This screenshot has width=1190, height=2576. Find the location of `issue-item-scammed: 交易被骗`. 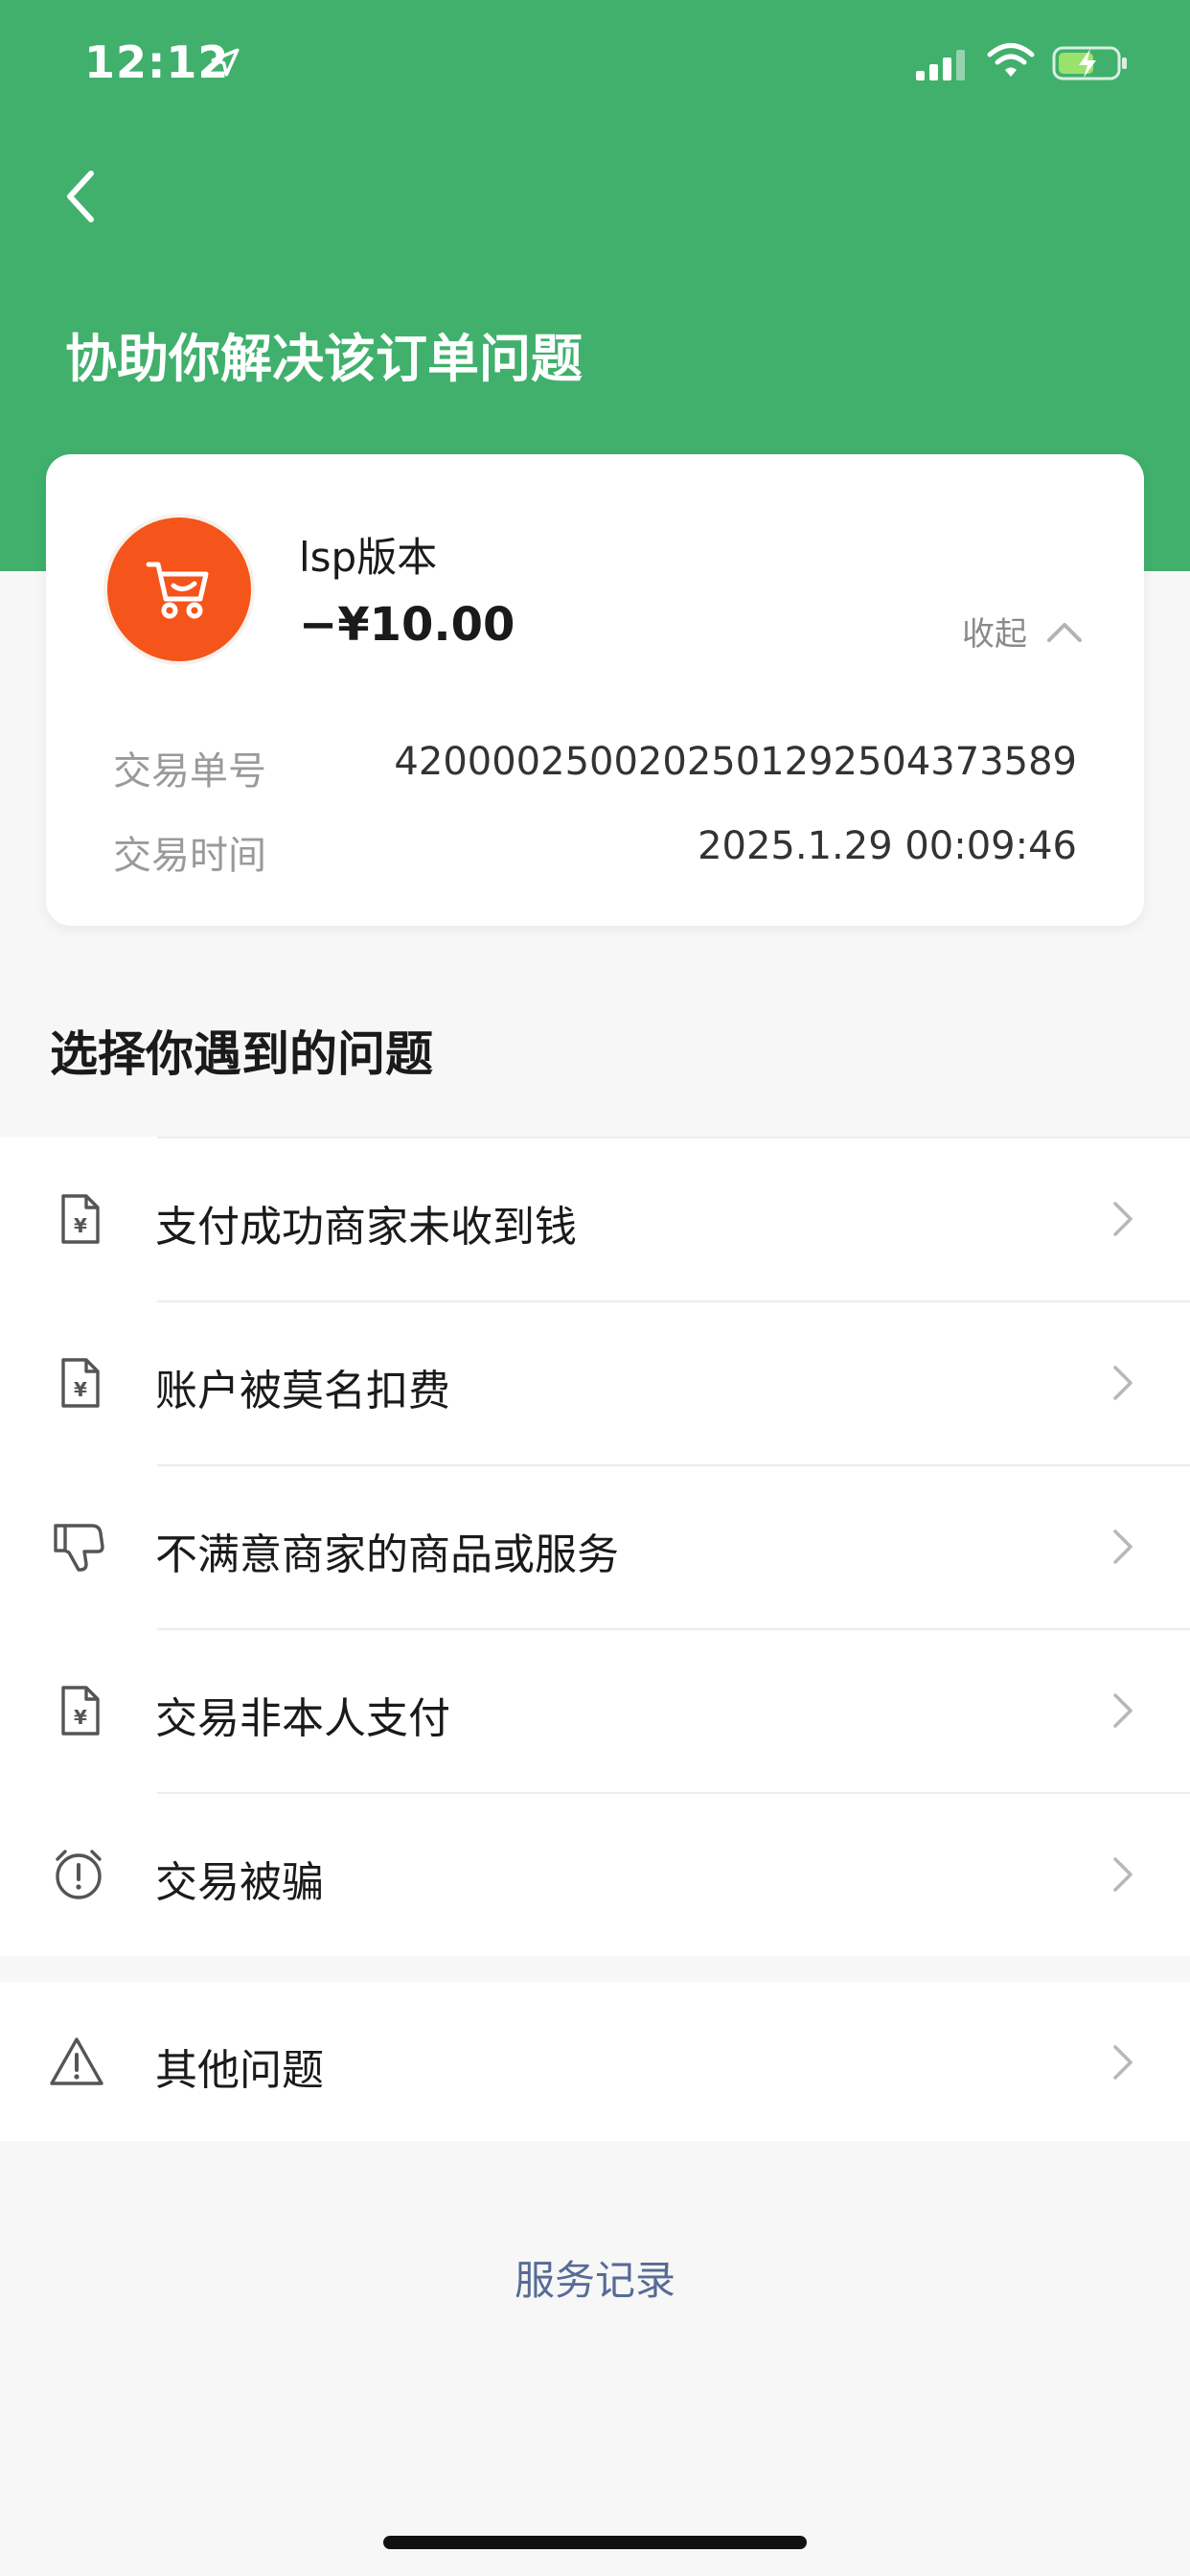

issue-item-scammed: 交易被骗 is located at coordinates (595, 1874).